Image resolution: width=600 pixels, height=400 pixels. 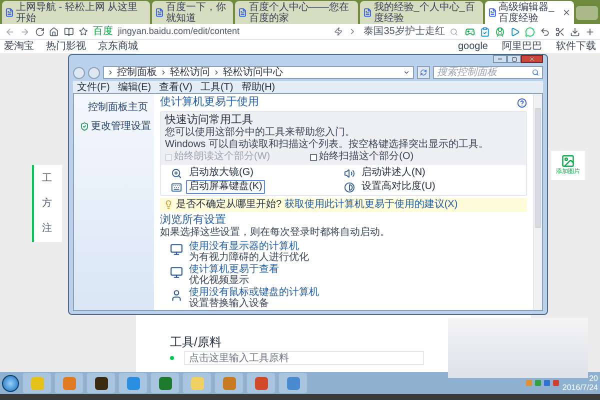 What do you see at coordinates (83, 31) in the screenshot?
I see `star-icon` at bounding box center [83, 31].